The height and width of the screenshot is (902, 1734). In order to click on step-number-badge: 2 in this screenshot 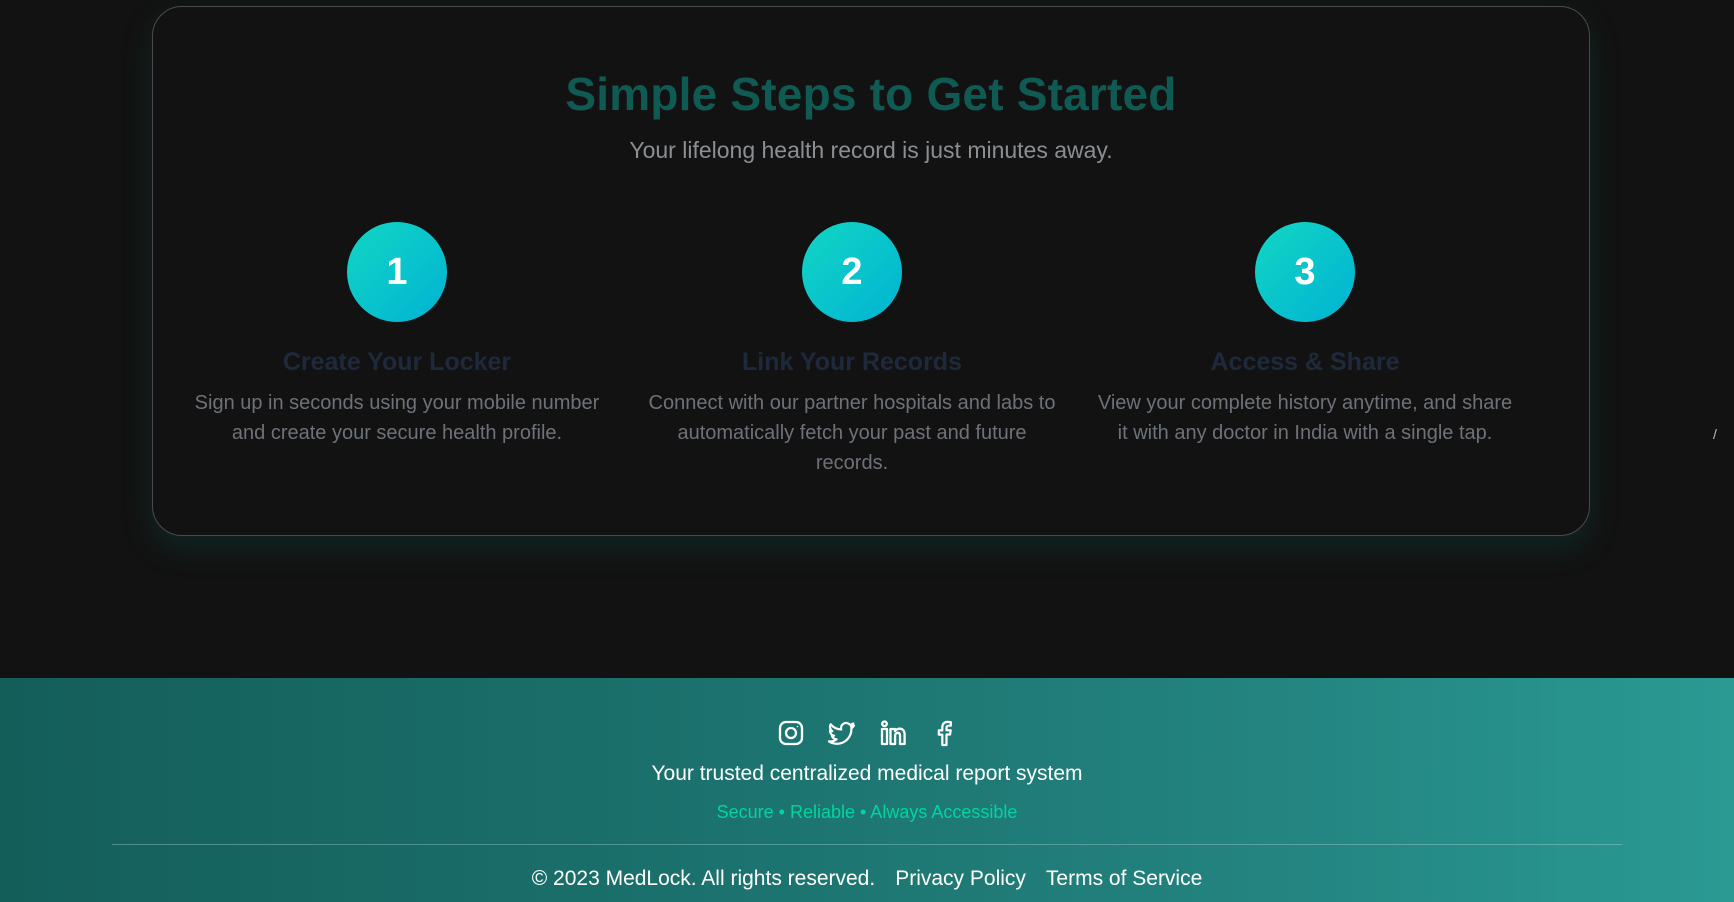, I will do `click(852, 272)`.